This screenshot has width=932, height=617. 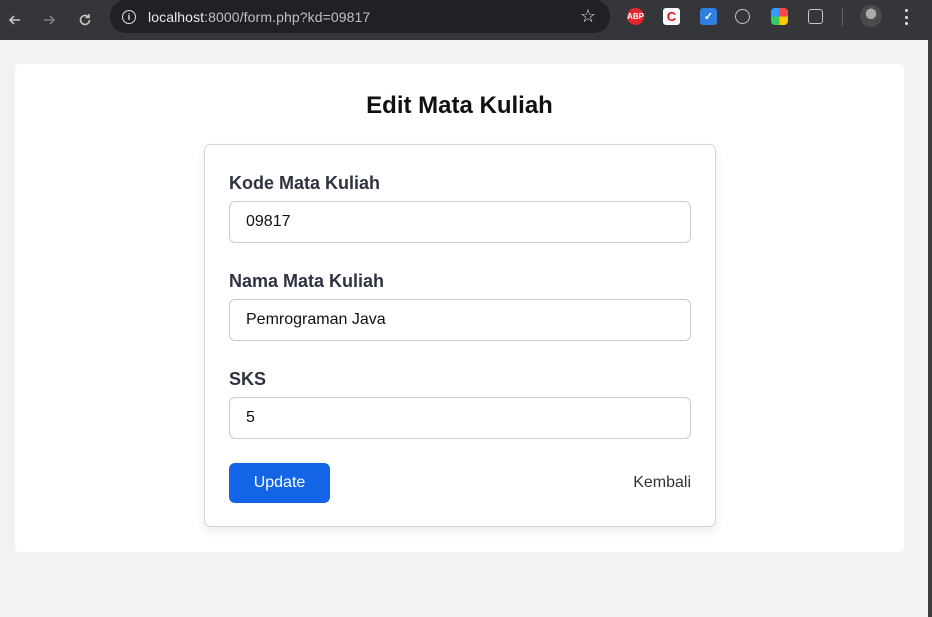 I want to click on url-host: localhost, so click(x=176, y=16).